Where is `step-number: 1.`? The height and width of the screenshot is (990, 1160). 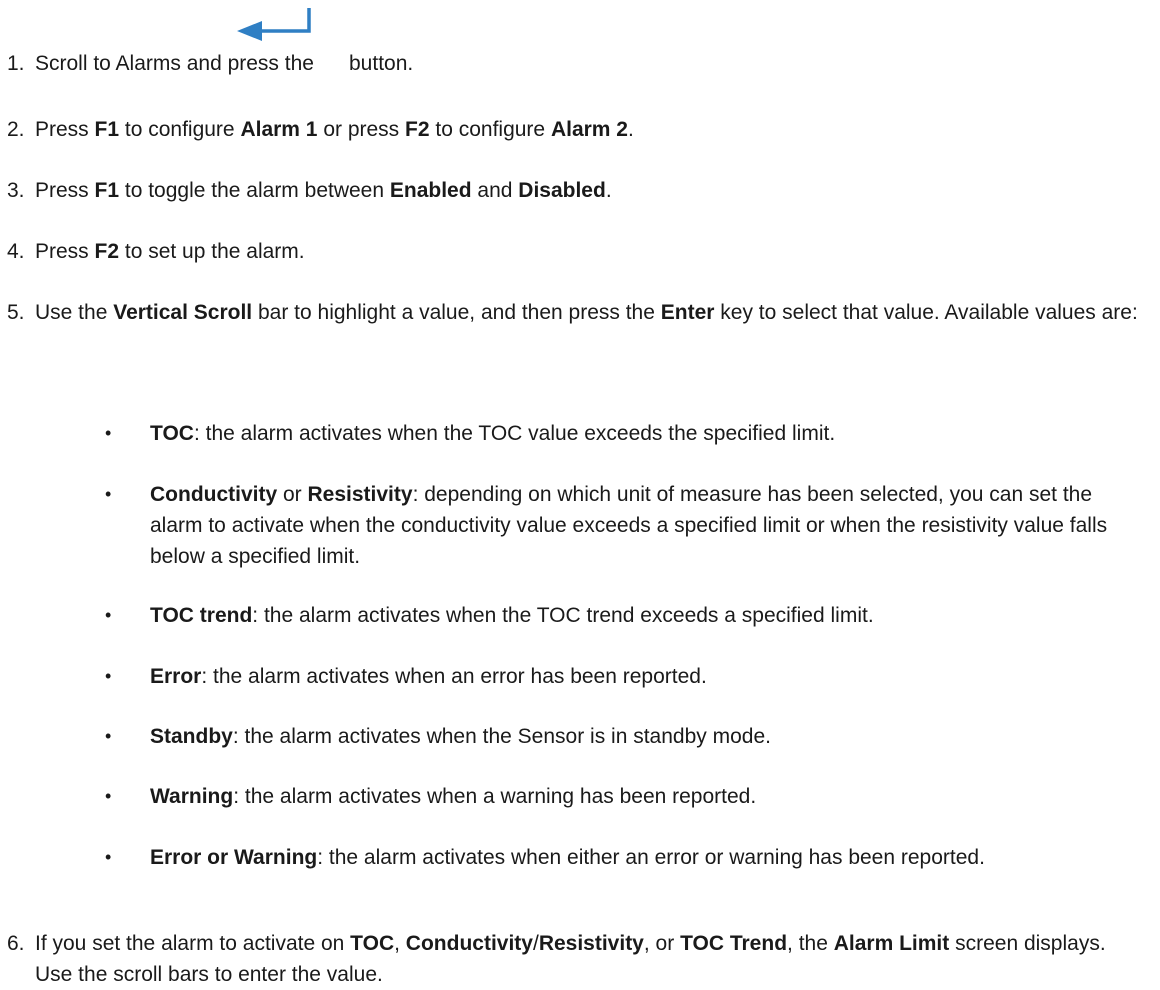
step-number: 1. is located at coordinates (16, 63).